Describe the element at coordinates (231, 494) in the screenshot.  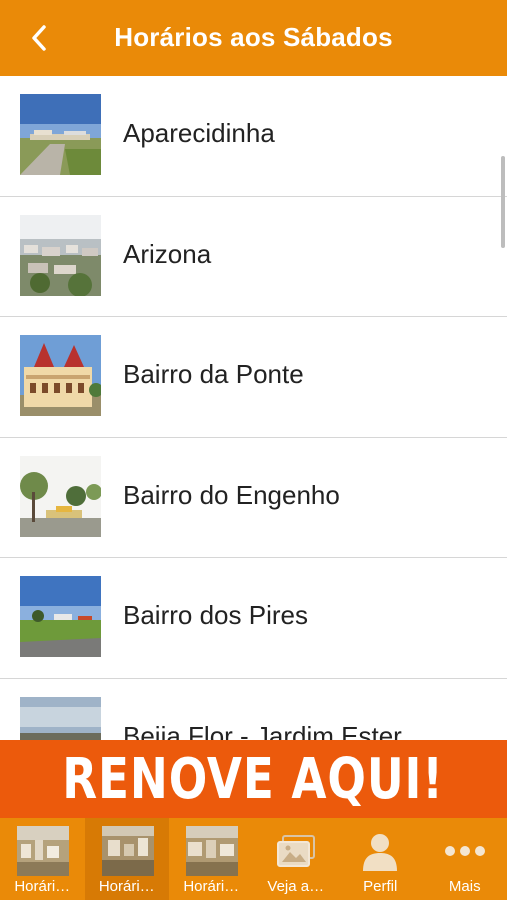
I see `list-item-label: Bairro do Engenho` at that location.